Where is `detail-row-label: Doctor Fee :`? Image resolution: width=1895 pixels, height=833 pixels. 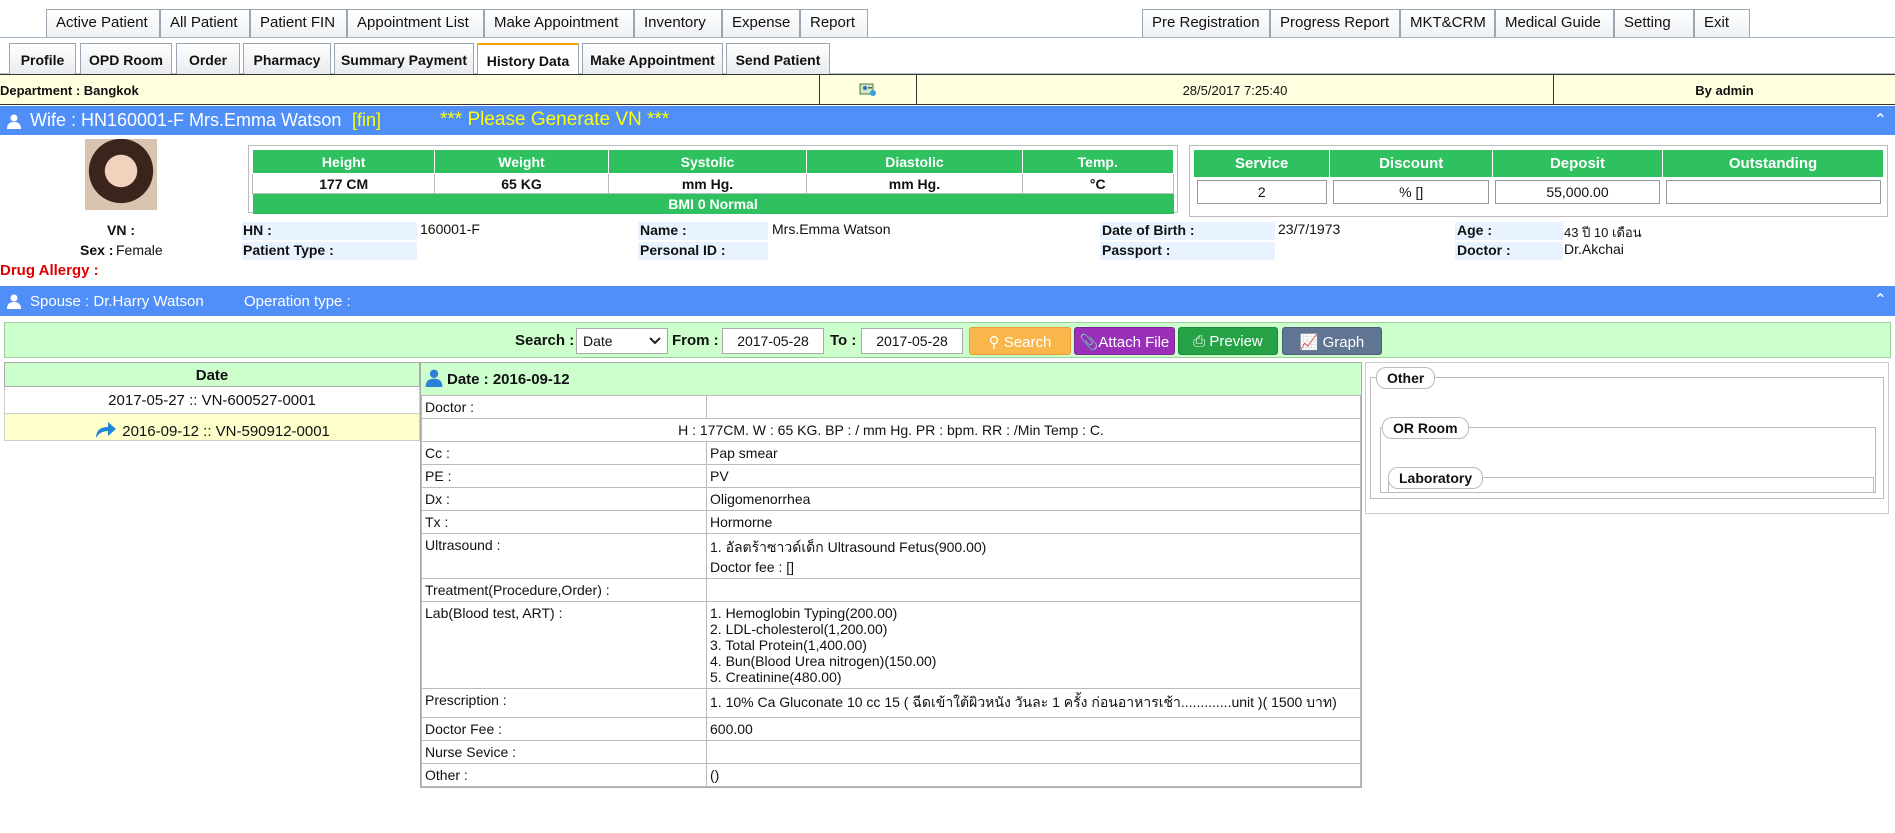
detail-row-label: Doctor Fee : is located at coordinates (564, 729).